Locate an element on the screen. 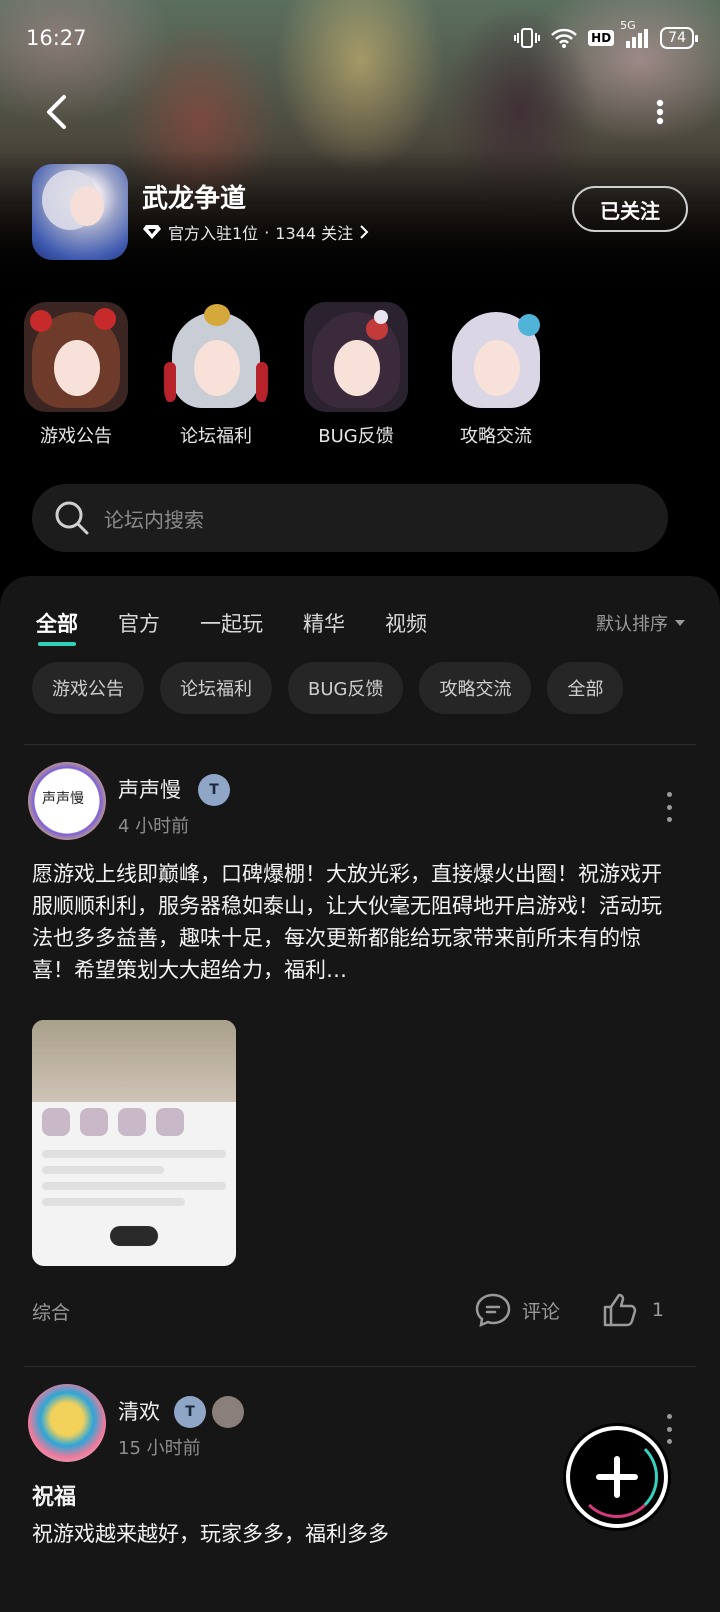 The width and height of the screenshot is (720, 1612). tab-official: 官方 is located at coordinates (139, 623).